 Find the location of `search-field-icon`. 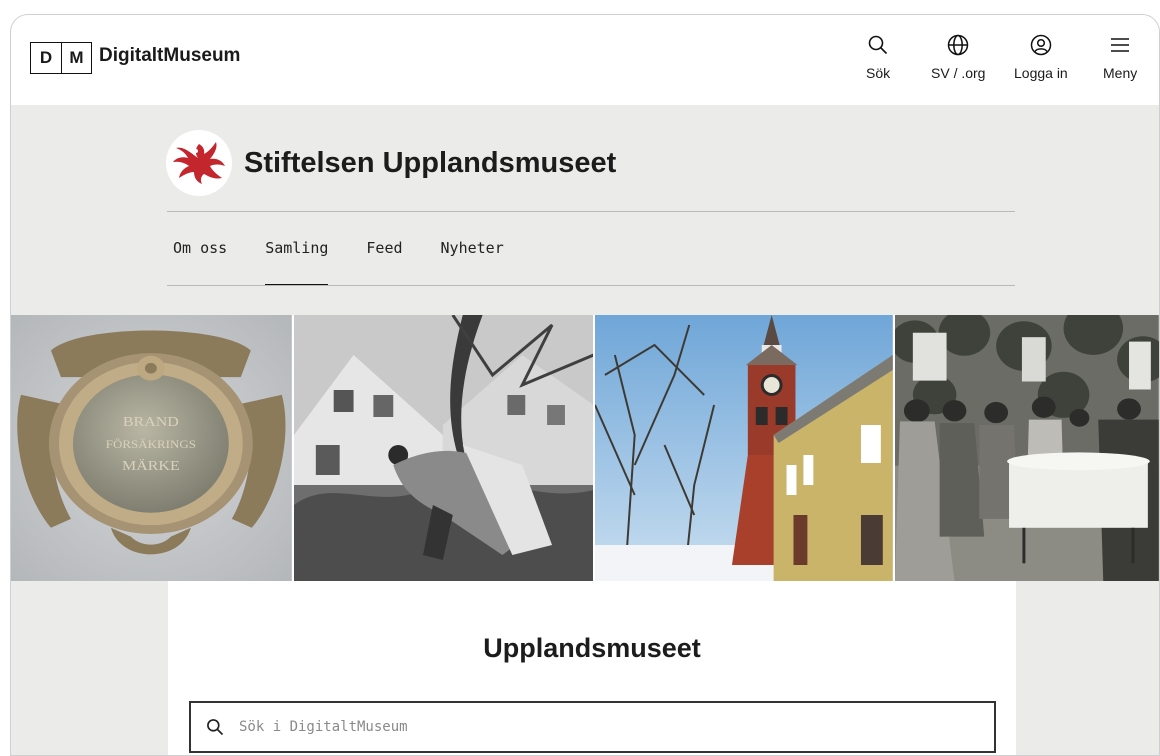

search-field-icon is located at coordinates (215, 727).